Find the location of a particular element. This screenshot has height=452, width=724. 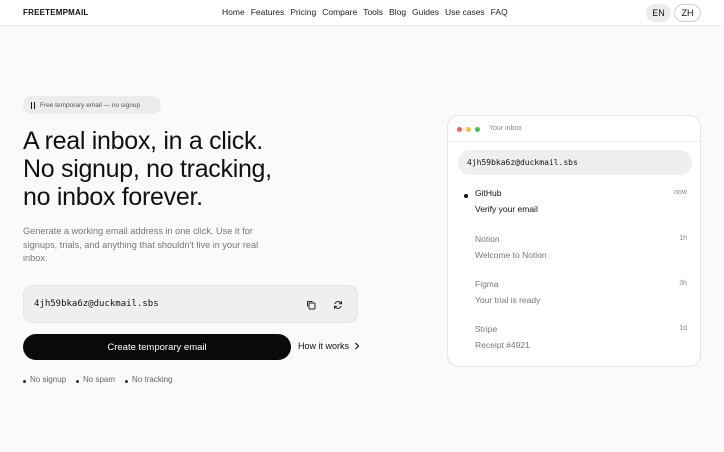

nav-tools: Tools is located at coordinates (373, 12).